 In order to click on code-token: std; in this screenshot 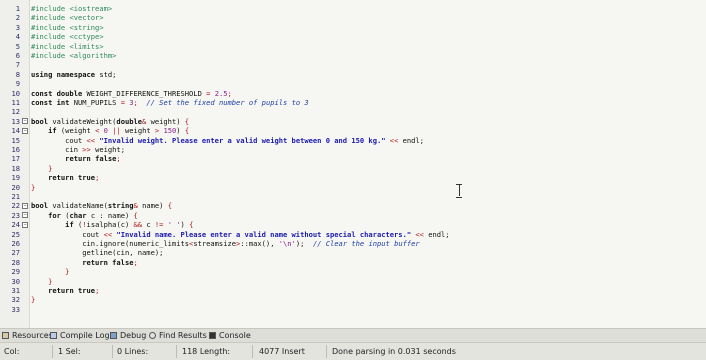, I will do `click(108, 74)`.